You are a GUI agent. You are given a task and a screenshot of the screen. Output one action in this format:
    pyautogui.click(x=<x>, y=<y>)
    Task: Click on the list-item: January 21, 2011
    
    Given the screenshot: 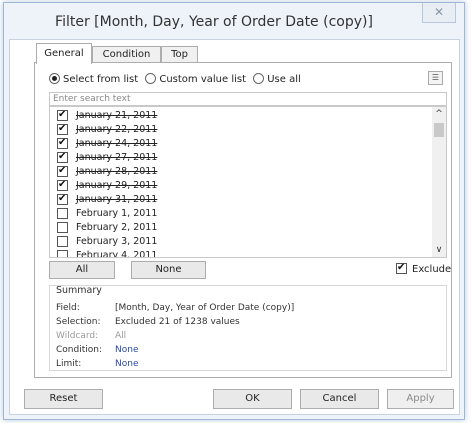 What is the action you would take?
    pyautogui.click(x=240, y=116)
    